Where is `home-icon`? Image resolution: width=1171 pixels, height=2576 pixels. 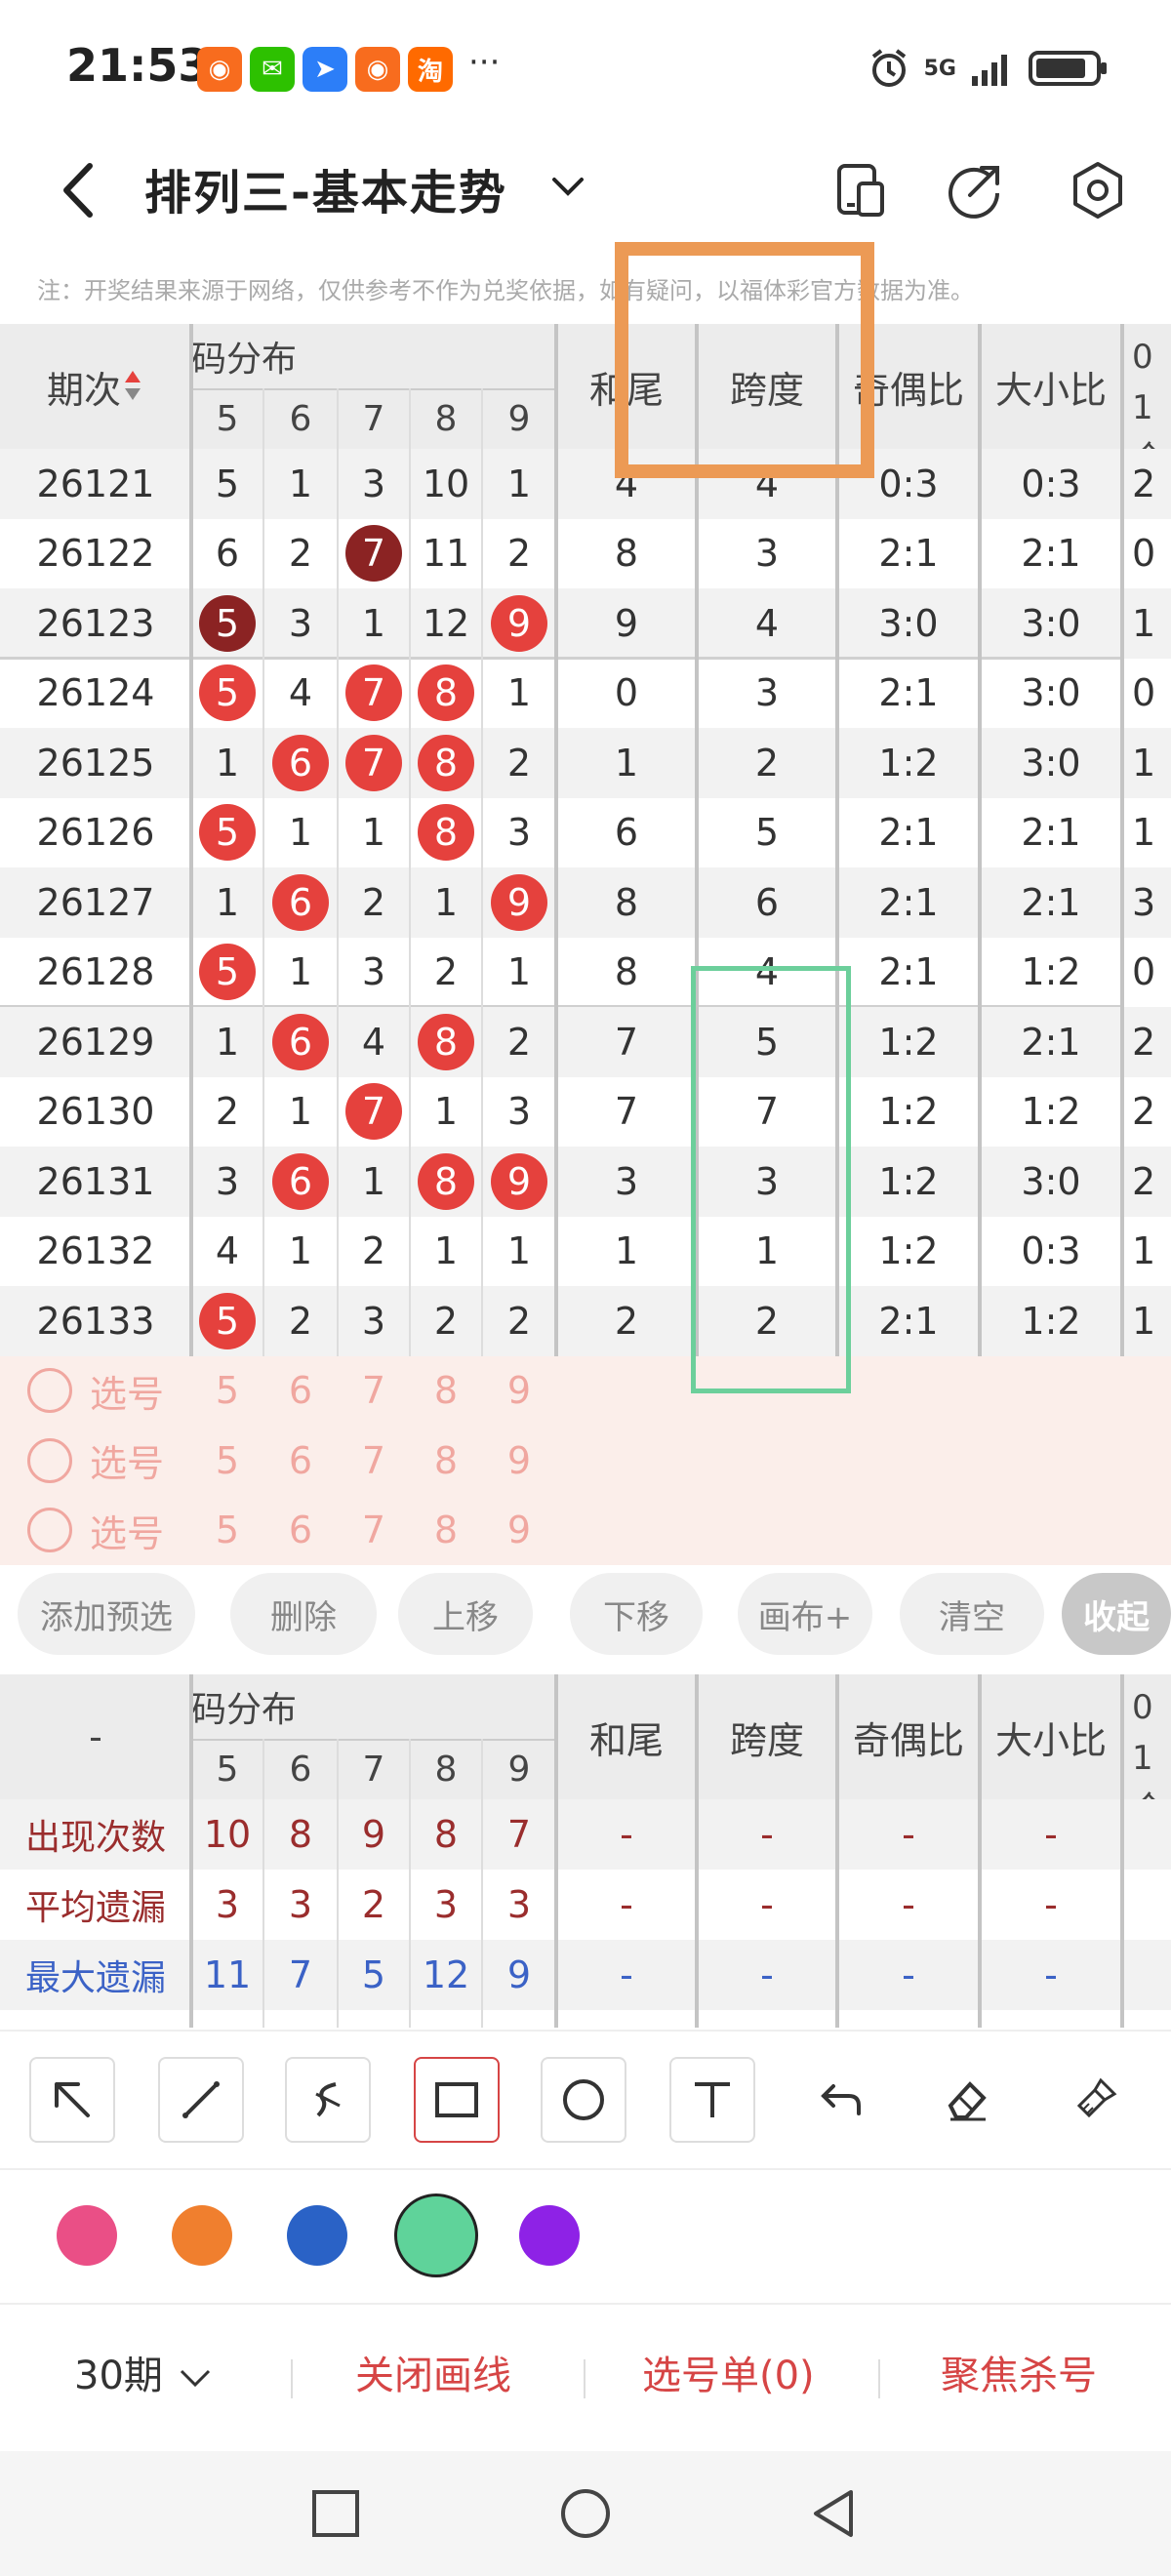
home-icon is located at coordinates (585, 2513).